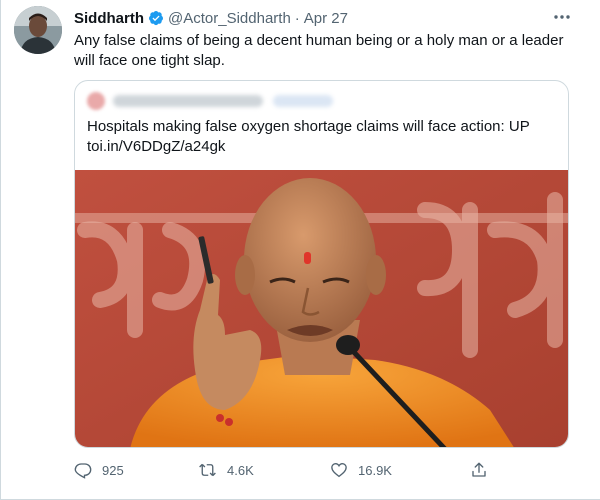  What do you see at coordinates (109, 18) in the screenshot?
I see `display-name: Siddharth` at bounding box center [109, 18].